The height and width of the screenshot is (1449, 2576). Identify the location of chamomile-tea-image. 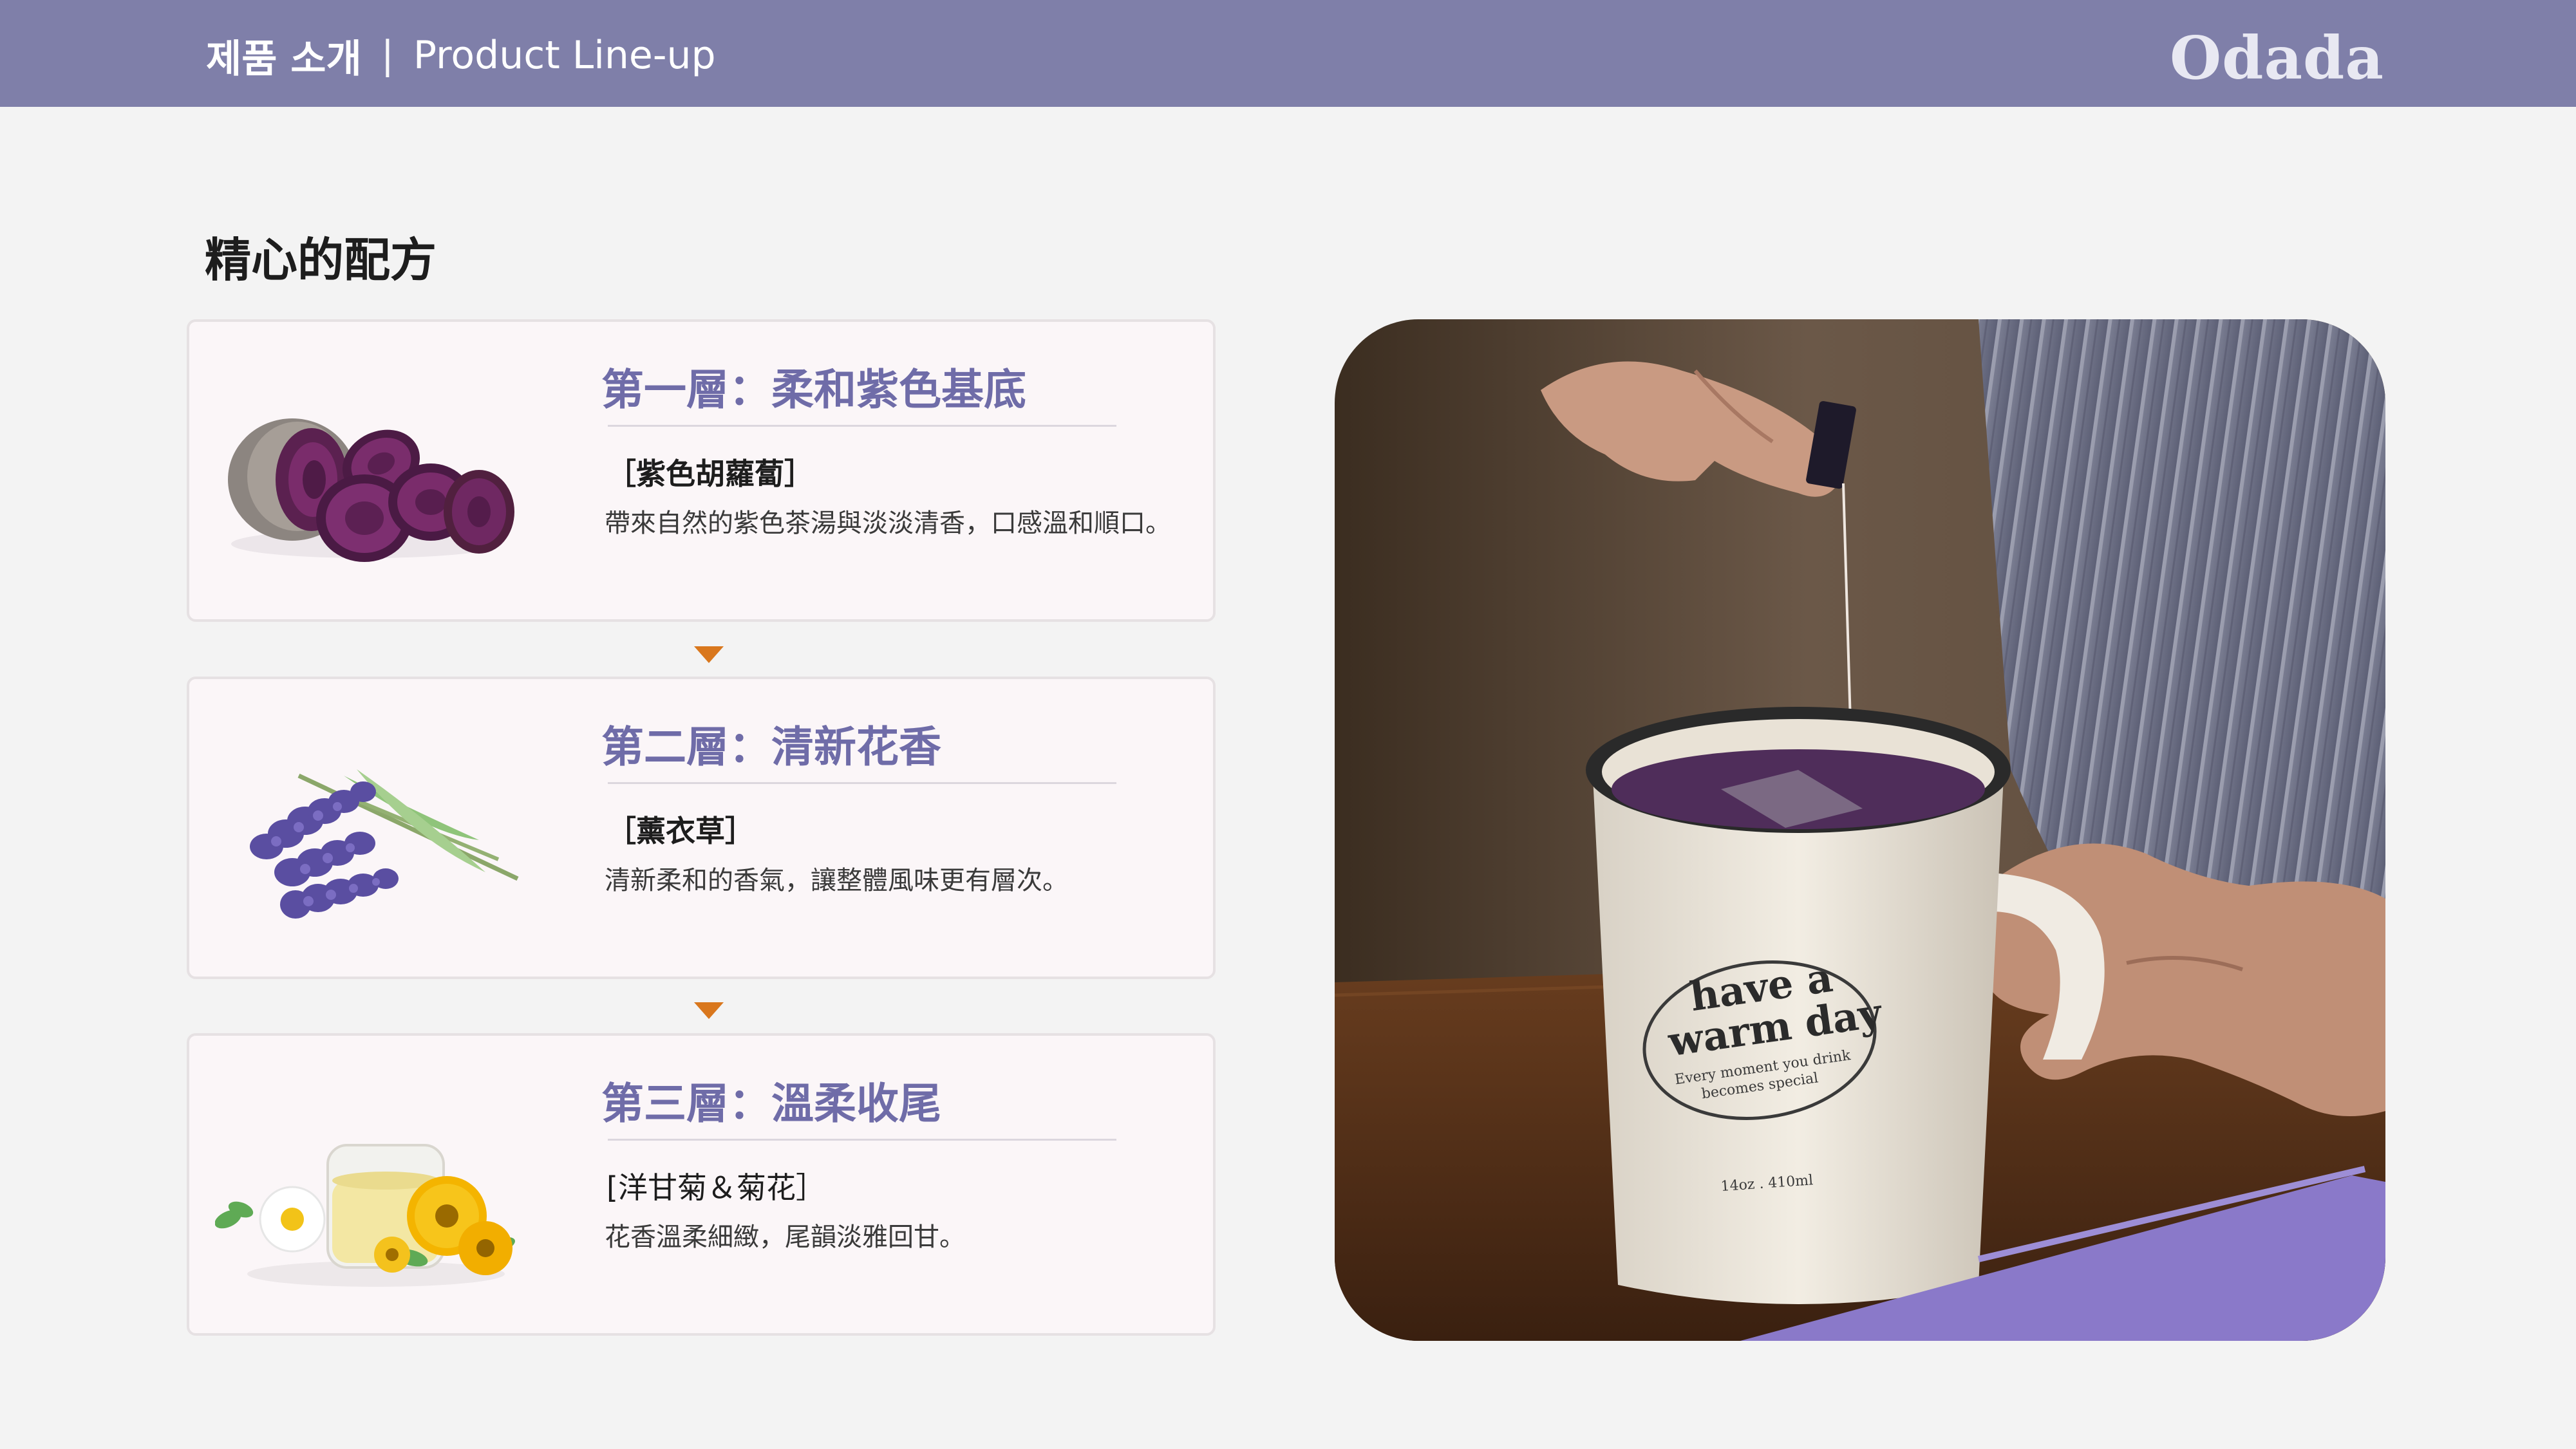
(369, 1183).